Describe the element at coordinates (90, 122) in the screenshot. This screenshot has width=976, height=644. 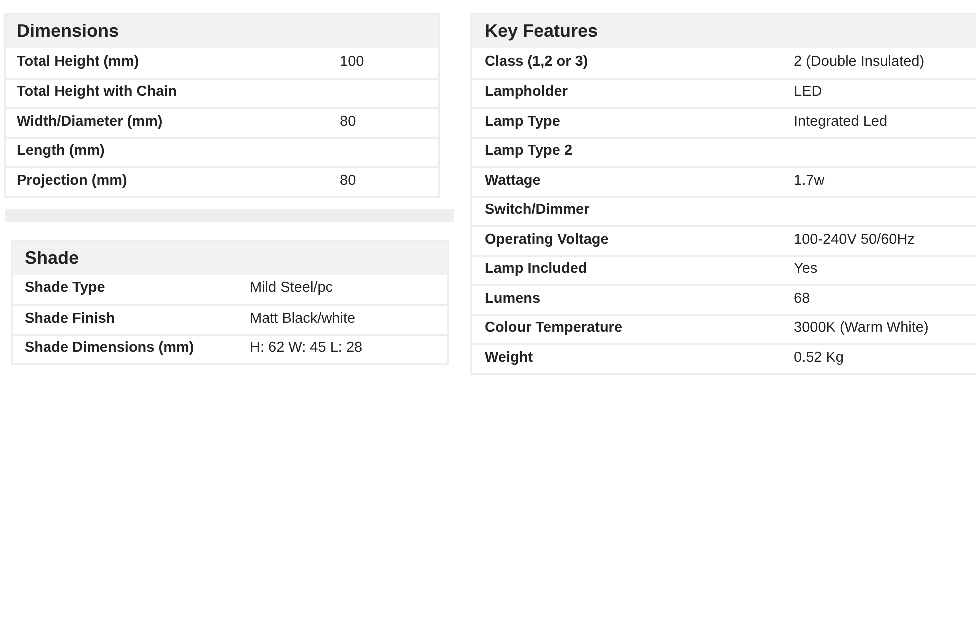
I see `spec-label: Width/Diameter (mm)` at that location.